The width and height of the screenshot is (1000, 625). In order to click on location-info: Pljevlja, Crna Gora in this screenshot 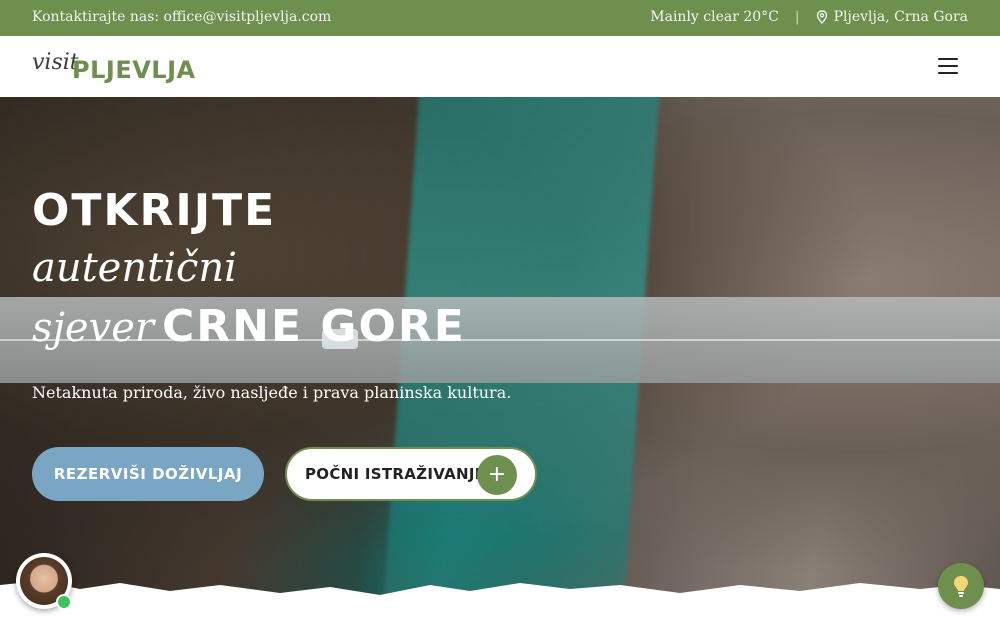, I will do `click(900, 17)`.